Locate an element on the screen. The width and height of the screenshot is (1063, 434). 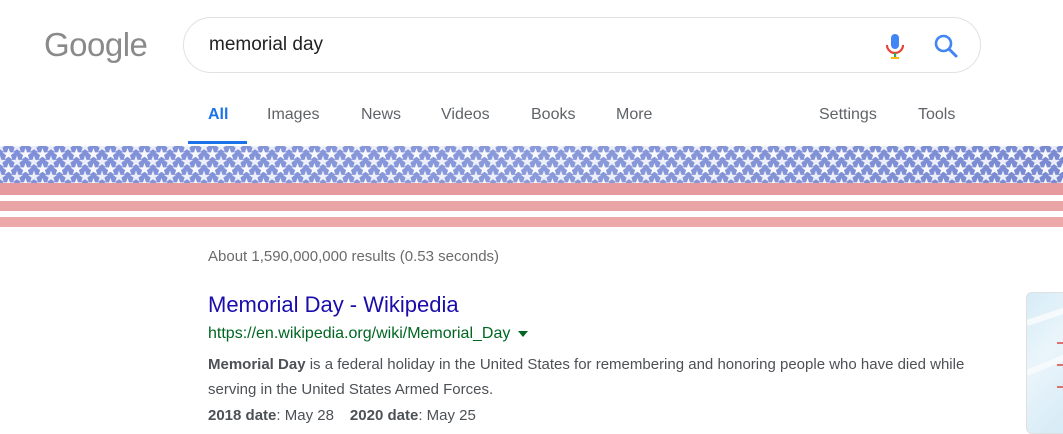
tab-videos: Videos is located at coordinates (465, 115).